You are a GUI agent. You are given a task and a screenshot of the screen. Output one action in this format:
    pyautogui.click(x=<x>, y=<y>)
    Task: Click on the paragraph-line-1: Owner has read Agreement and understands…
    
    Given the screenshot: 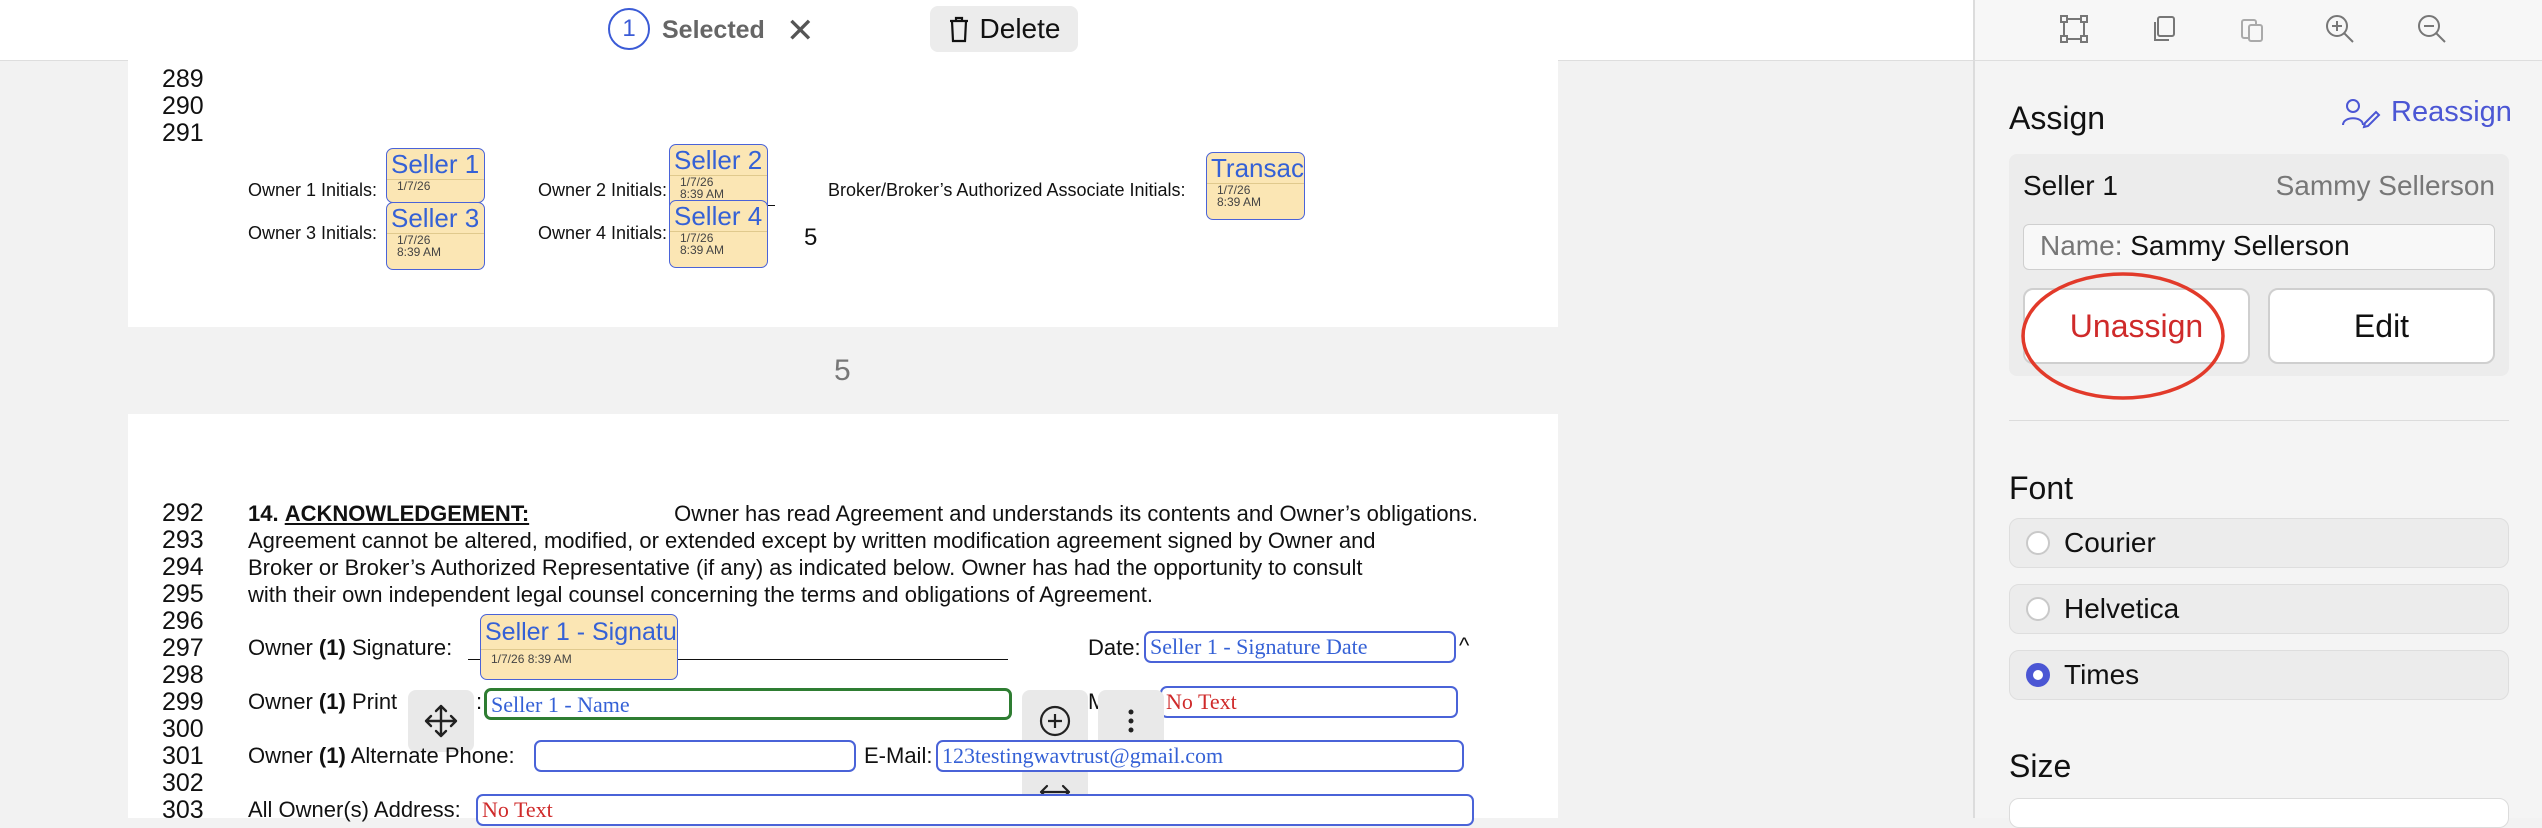 What is the action you would take?
    pyautogui.click(x=1076, y=513)
    